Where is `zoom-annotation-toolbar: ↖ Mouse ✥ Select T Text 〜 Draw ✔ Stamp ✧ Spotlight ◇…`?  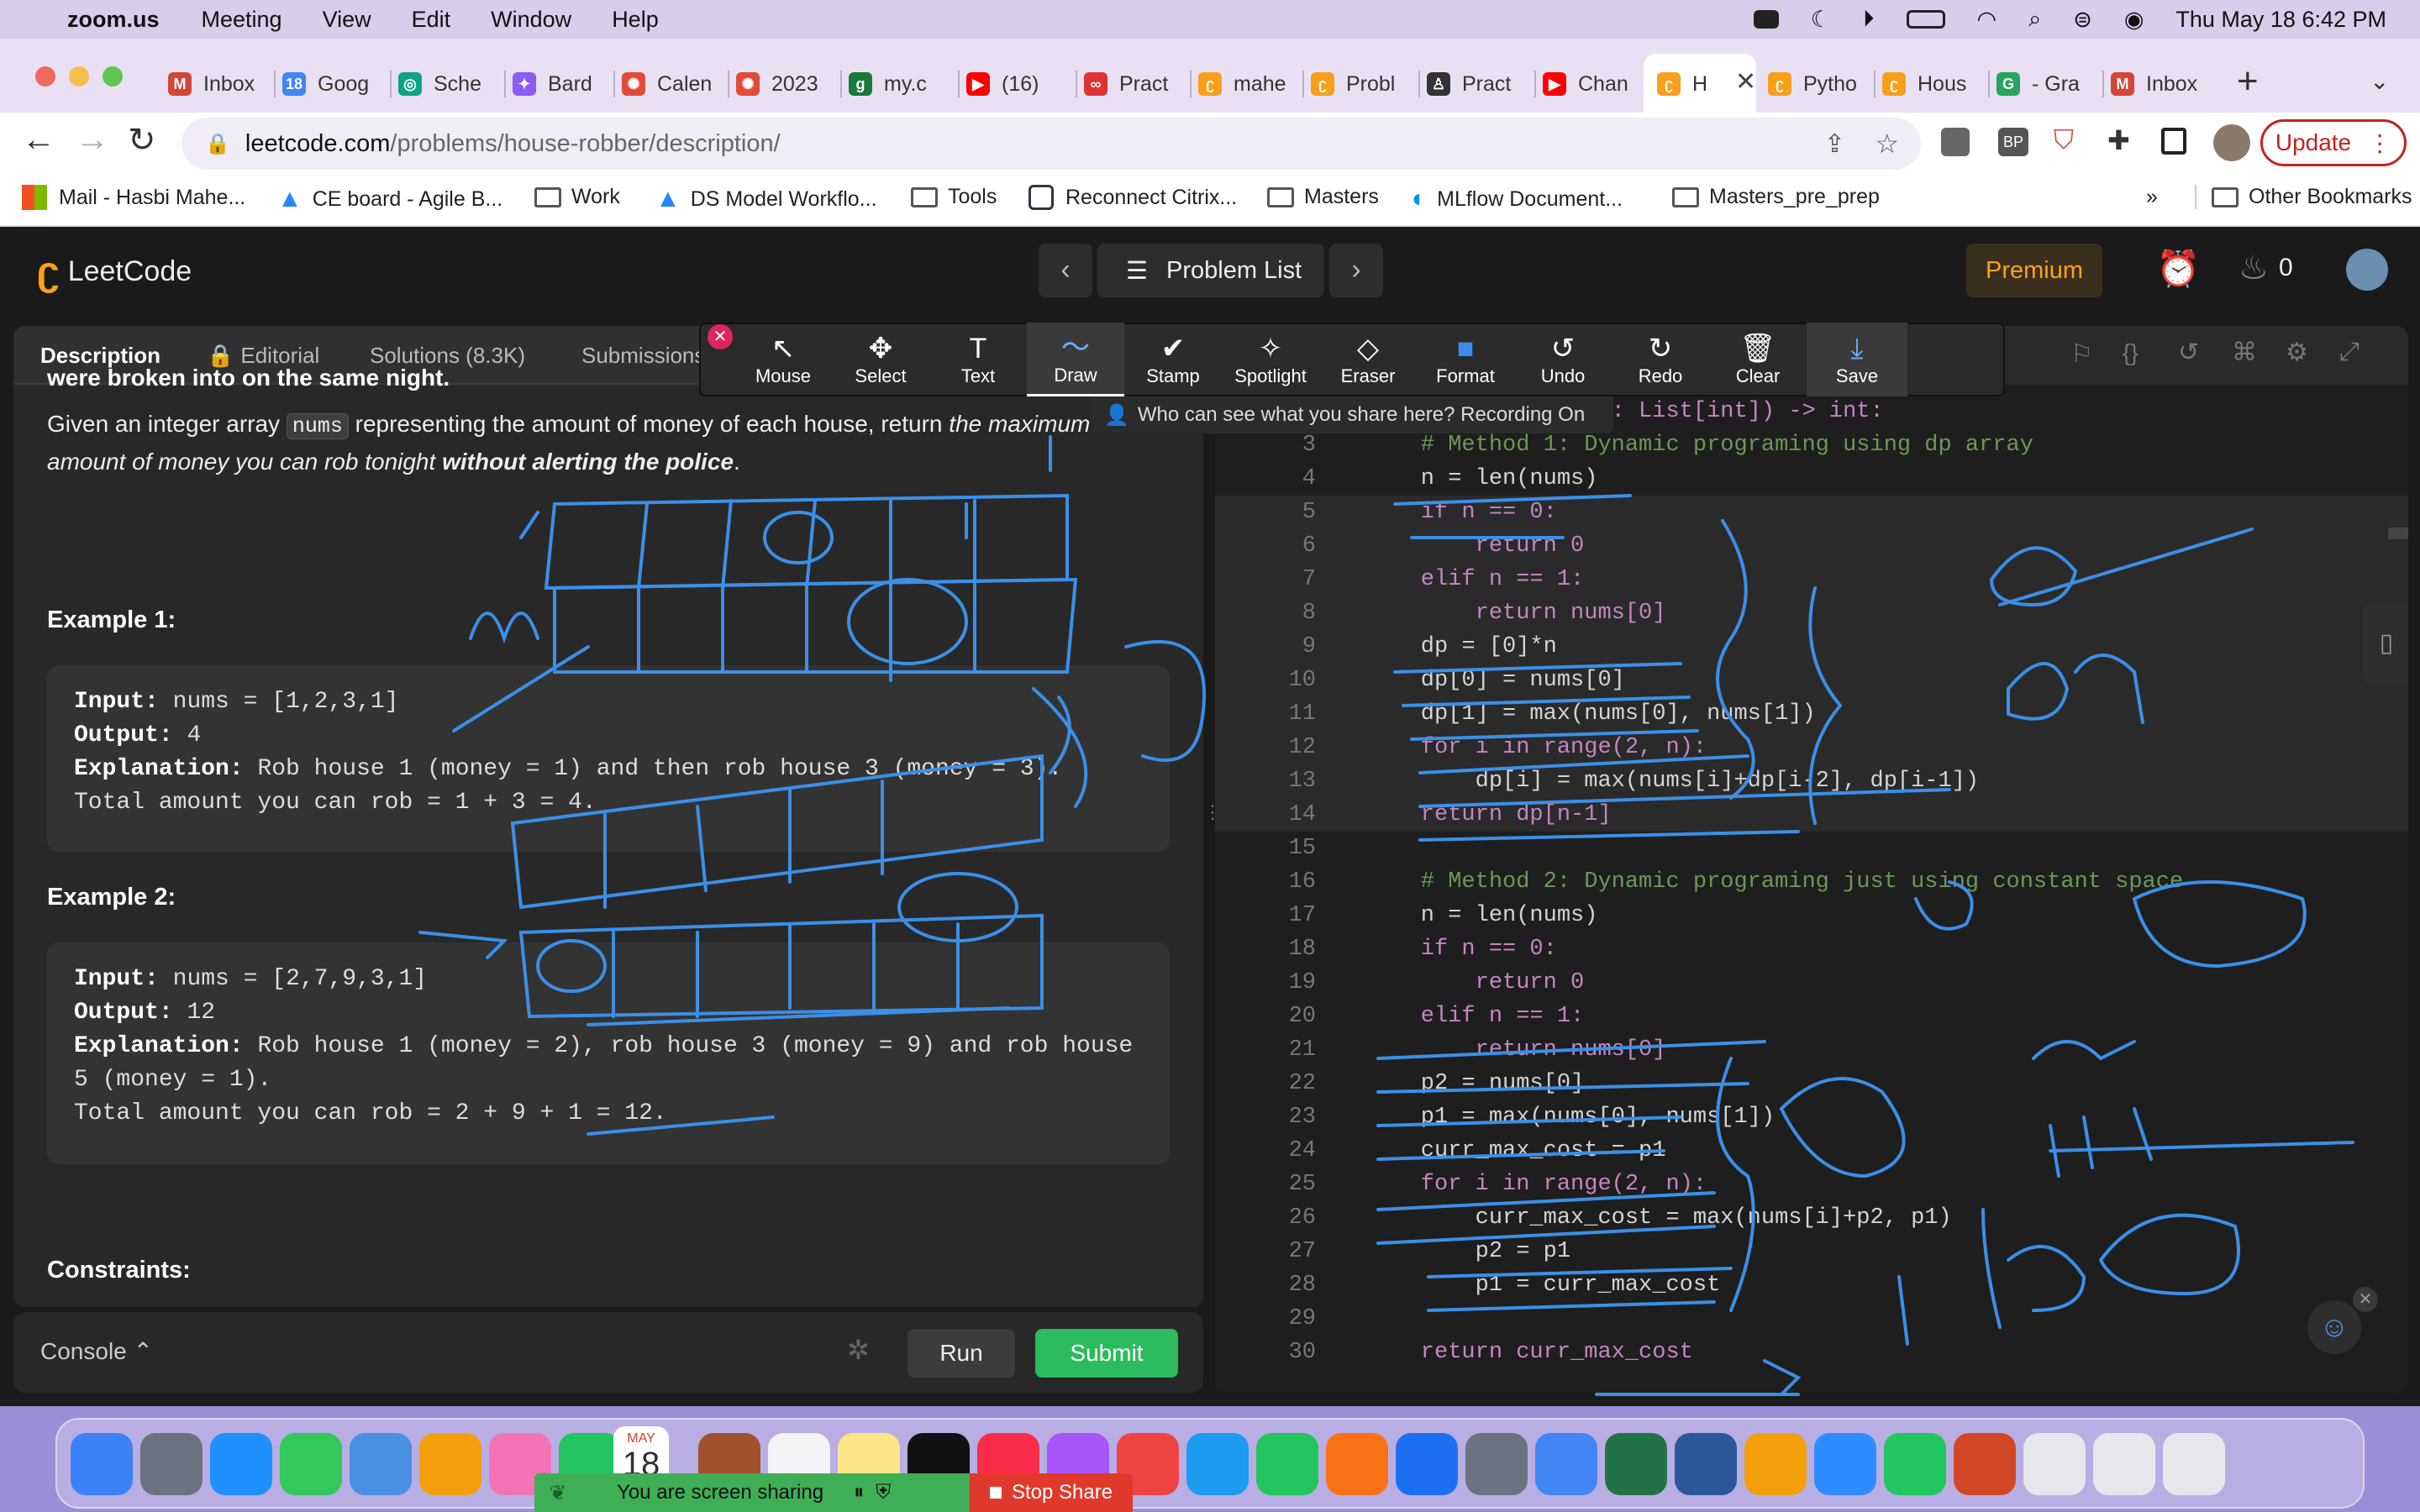
zoom-annotation-toolbar: ↖ Mouse ✥ Select T Text 〜 Draw ✔ Stamp ✧ Spotlight ◇… is located at coordinates (1352, 359).